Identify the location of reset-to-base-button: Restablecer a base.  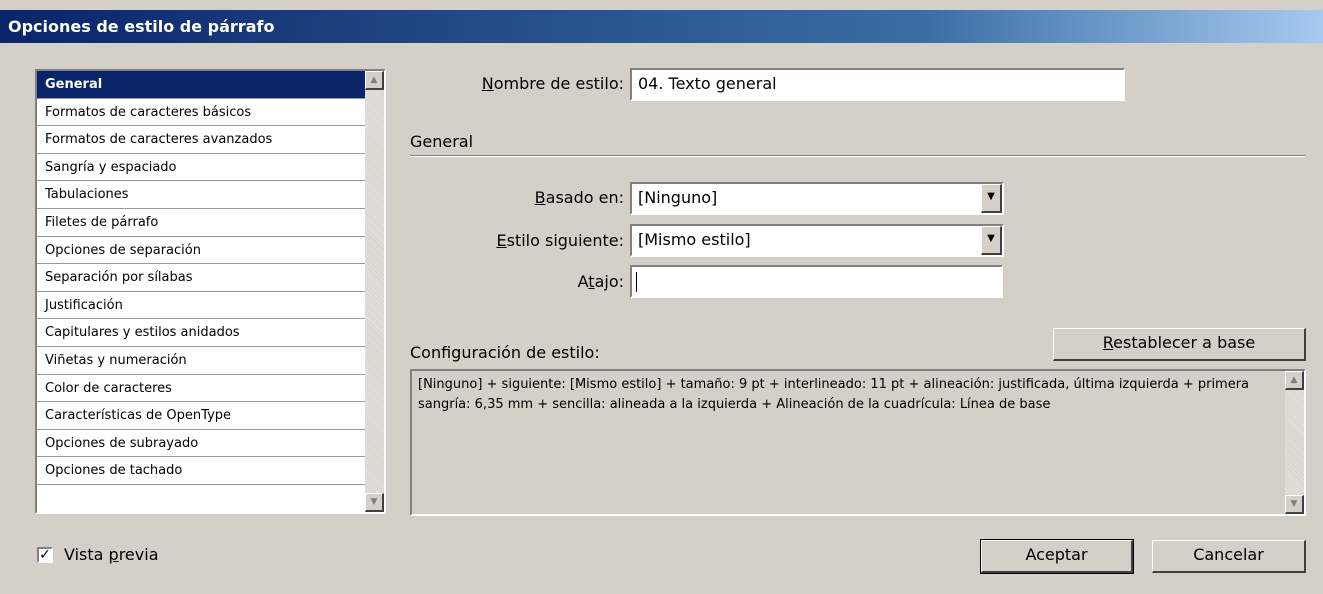
(1179, 344).